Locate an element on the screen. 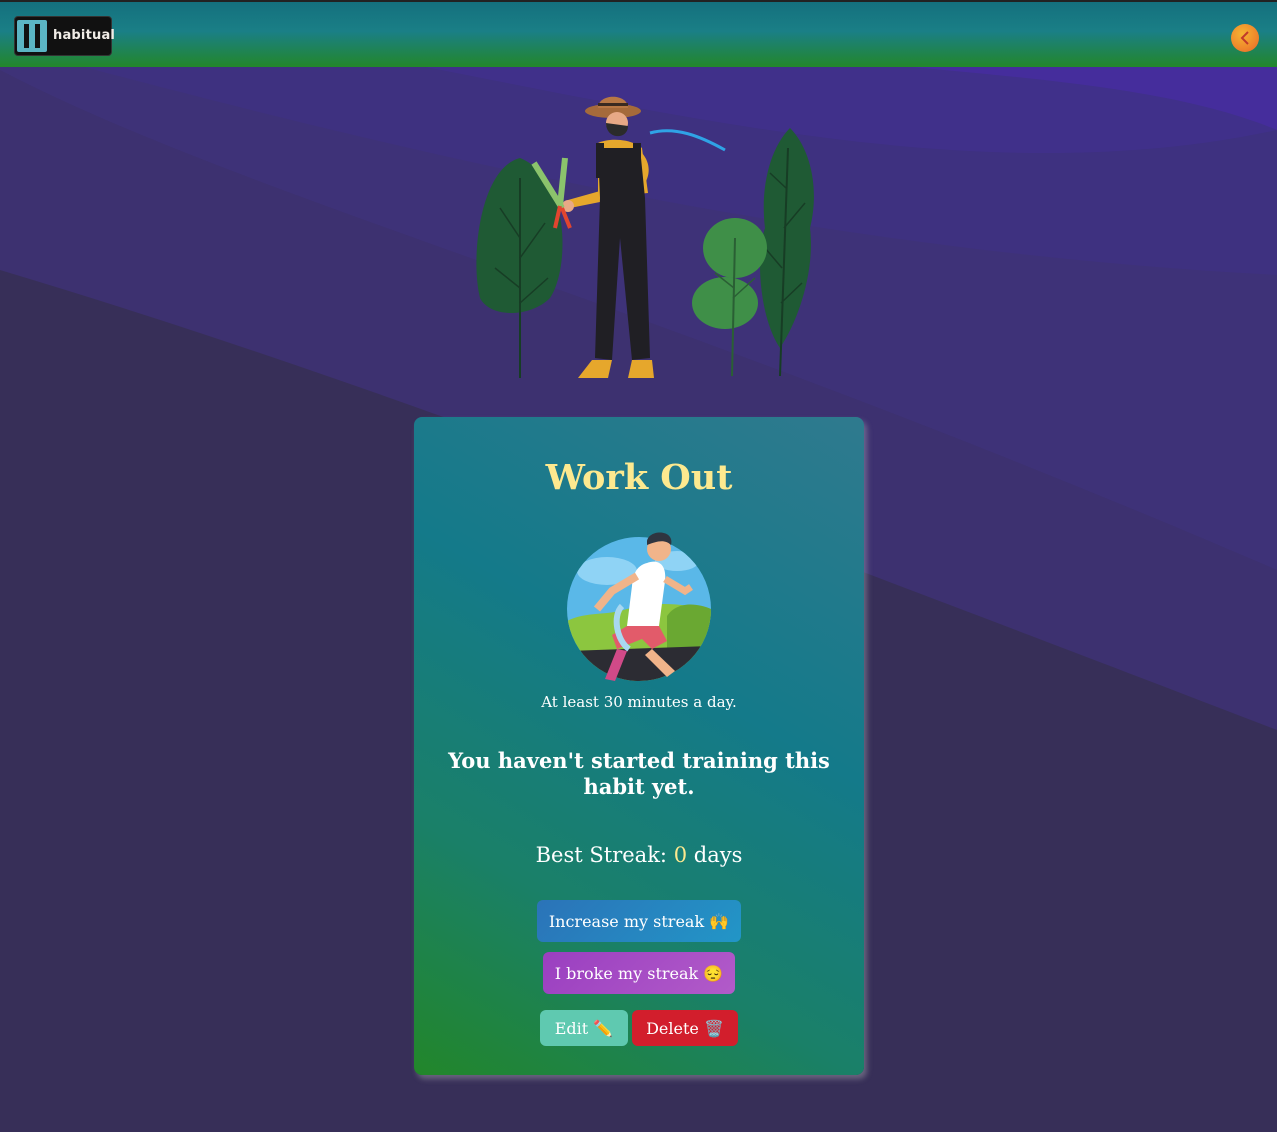 Image resolution: width=1277 pixels, height=1132 pixels. habit-description: At least 30 minutes a day. is located at coordinates (639, 702).